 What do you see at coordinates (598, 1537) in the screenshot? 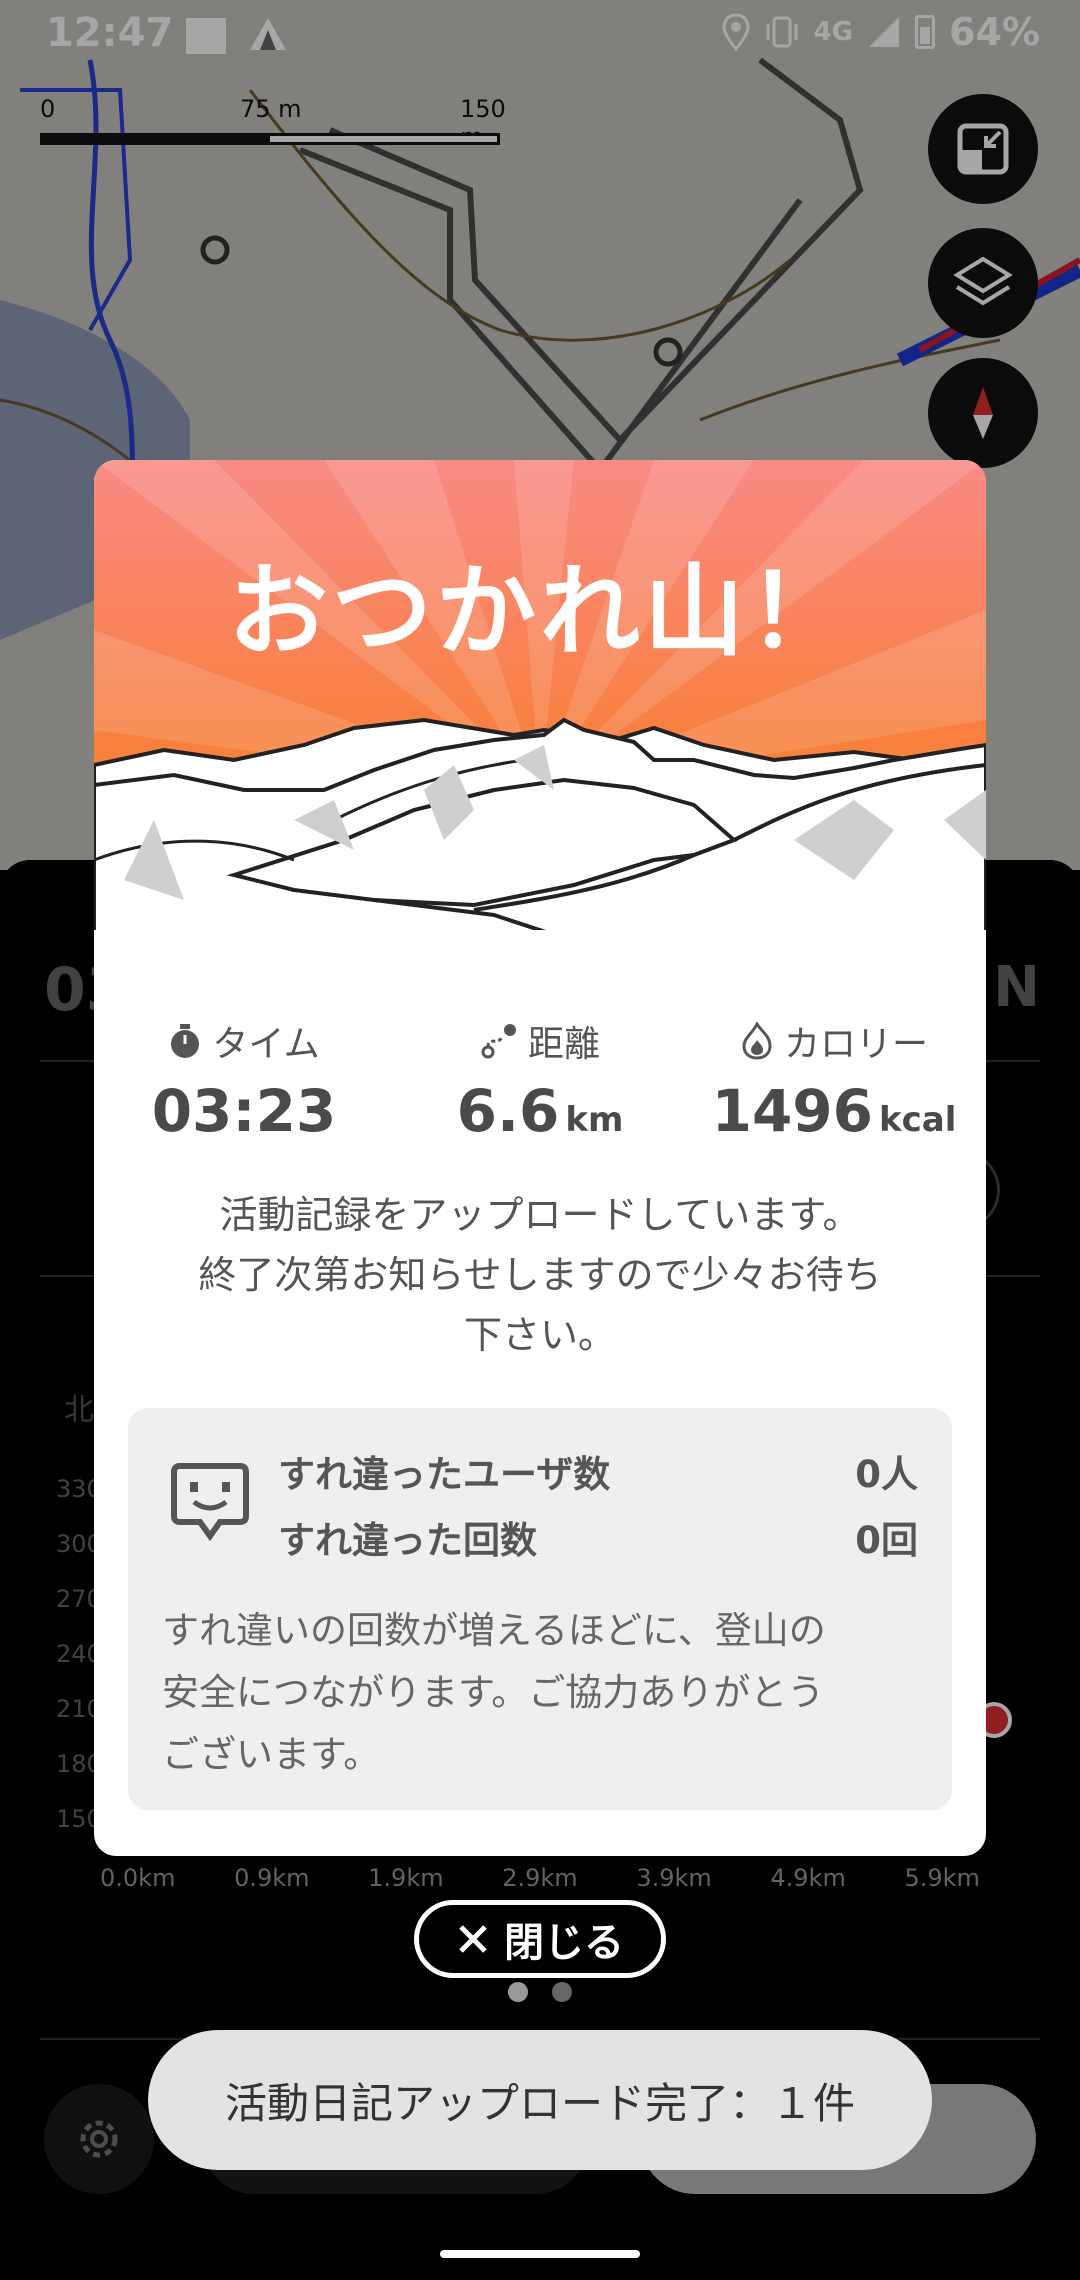
I see `passing-count-row: すれ違った回数 0回` at bounding box center [598, 1537].